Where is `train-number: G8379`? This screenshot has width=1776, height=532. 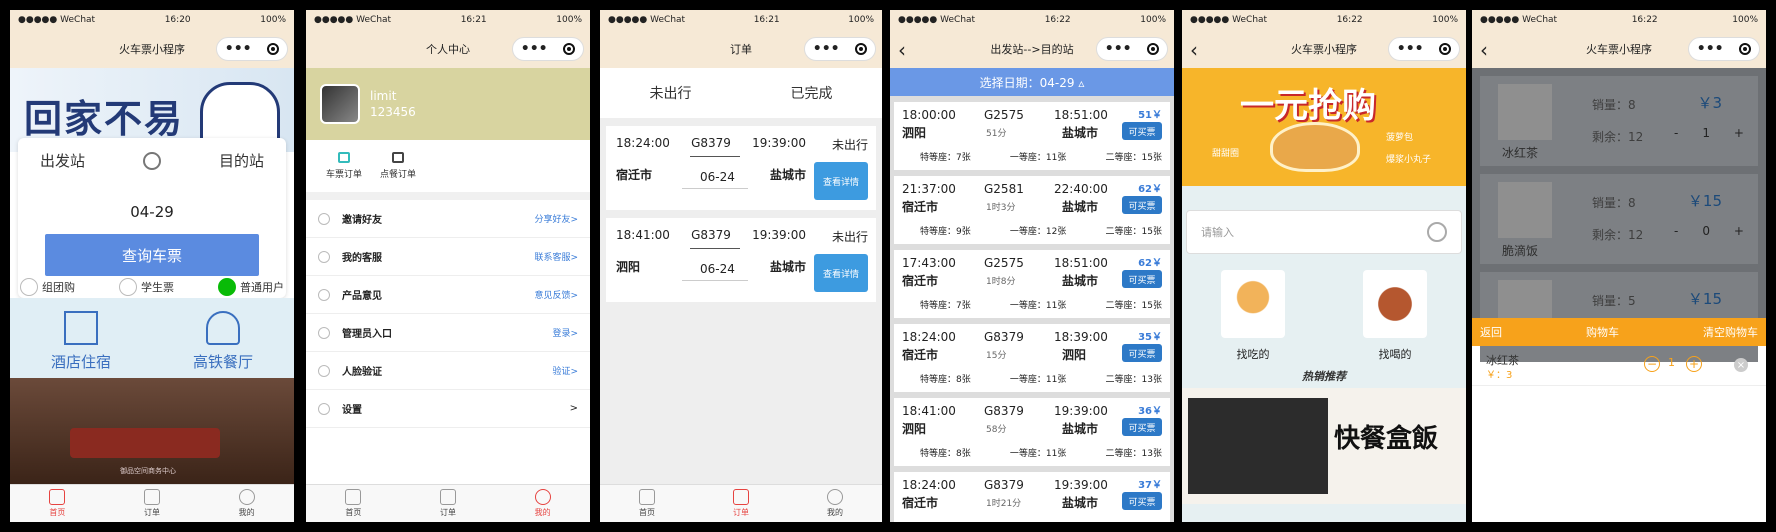
train-number: G8379 is located at coordinates (1004, 411).